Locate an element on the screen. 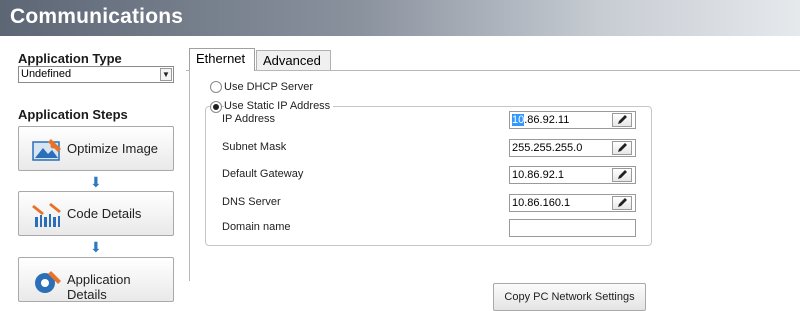 The width and height of the screenshot is (800, 311). application-type-value: Undefined is located at coordinates (46, 74).